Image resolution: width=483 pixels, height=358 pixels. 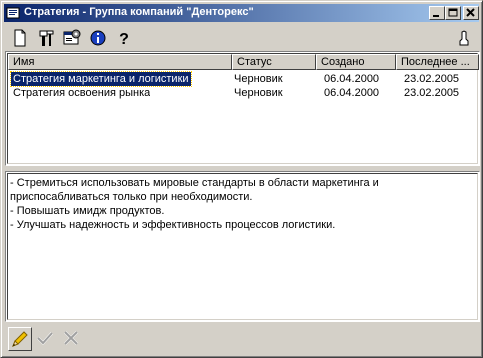 I want to click on item-name: Стратегия освоения рынка, so click(x=82, y=93).